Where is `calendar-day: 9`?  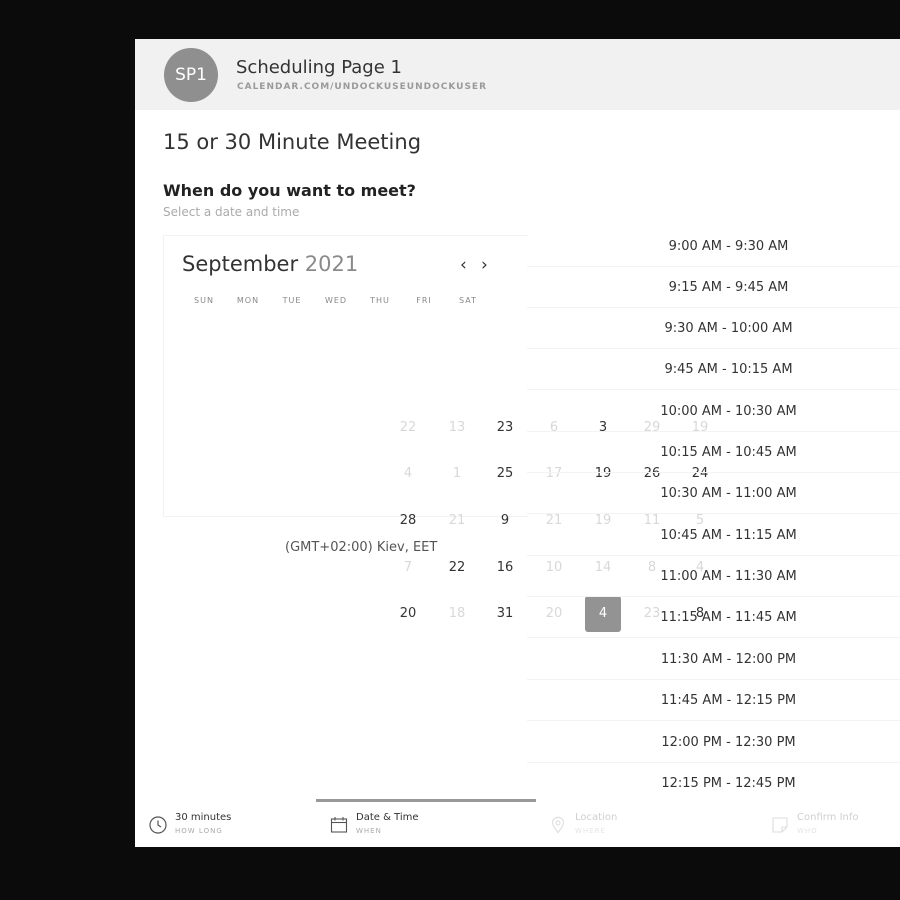
calendar-day: 9 is located at coordinates (505, 521).